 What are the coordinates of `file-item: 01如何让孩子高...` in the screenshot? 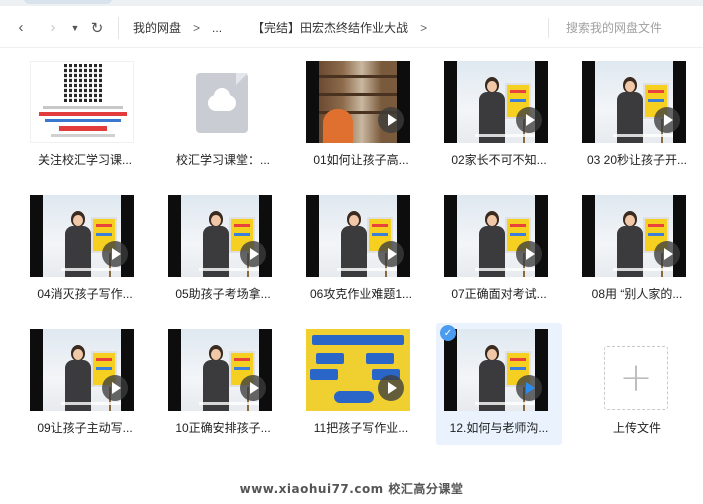 It's located at (361, 116).